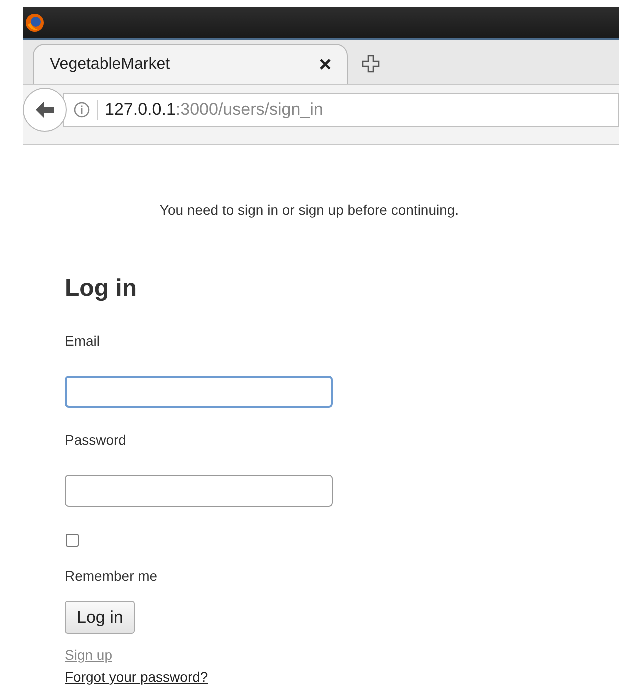 The width and height of the screenshot is (619, 693). I want to click on back-button, so click(45, 110).